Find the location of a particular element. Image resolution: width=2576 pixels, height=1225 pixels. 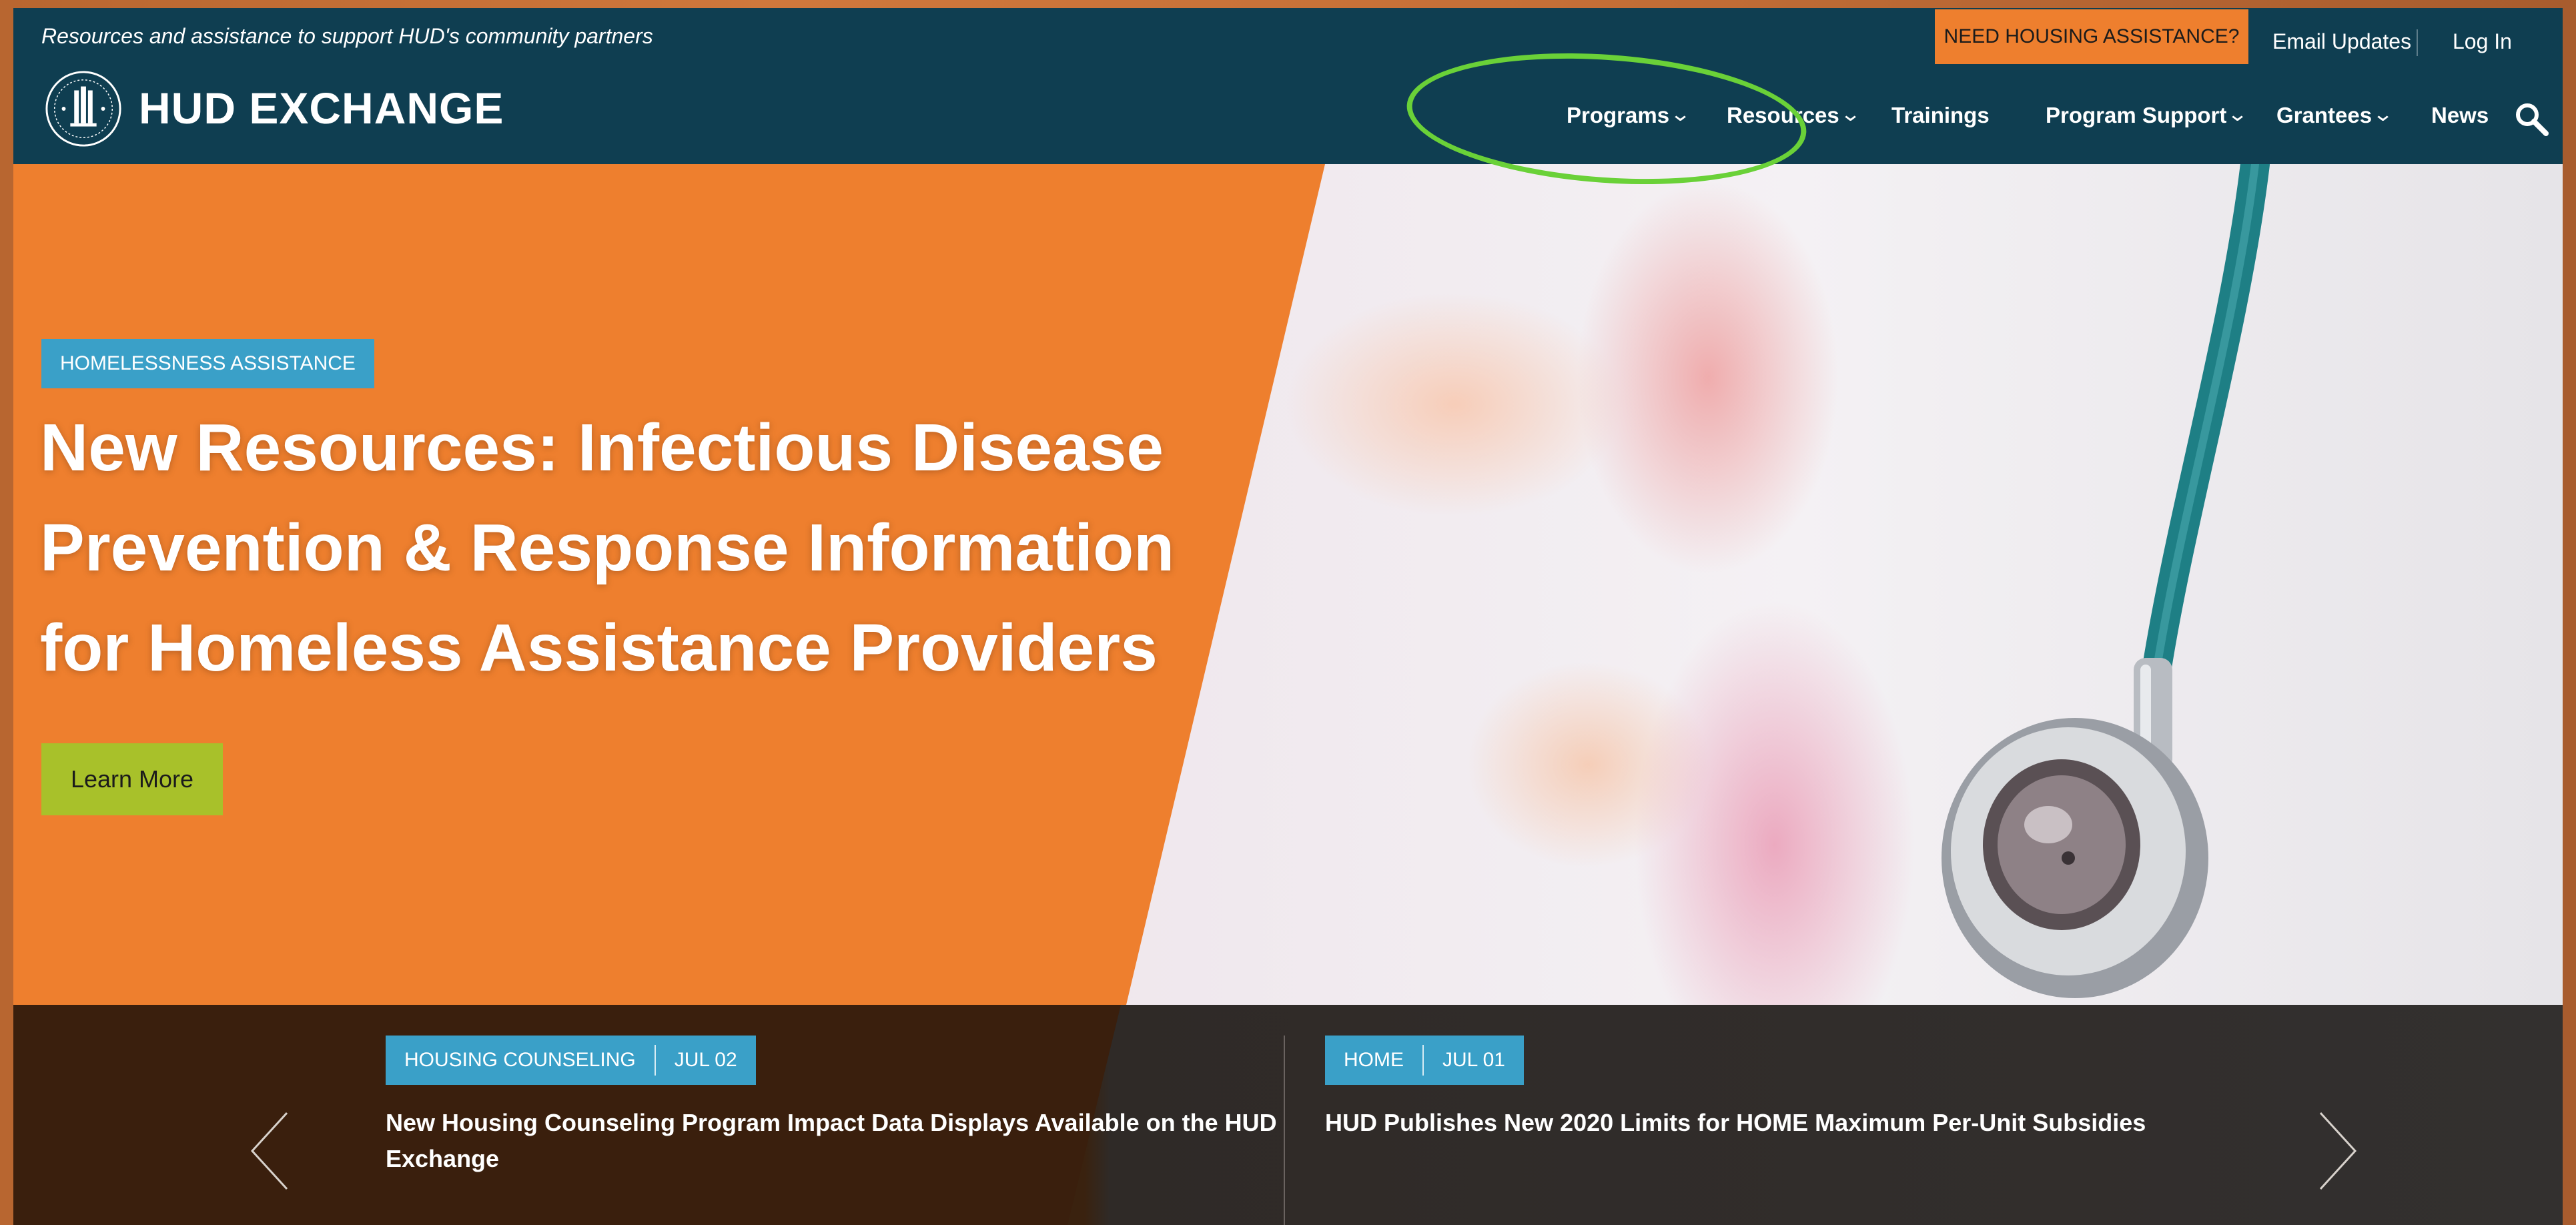

hero-category-badge: HOMELESSNESS ASSISTANCE is located at coordinates (207, 363).